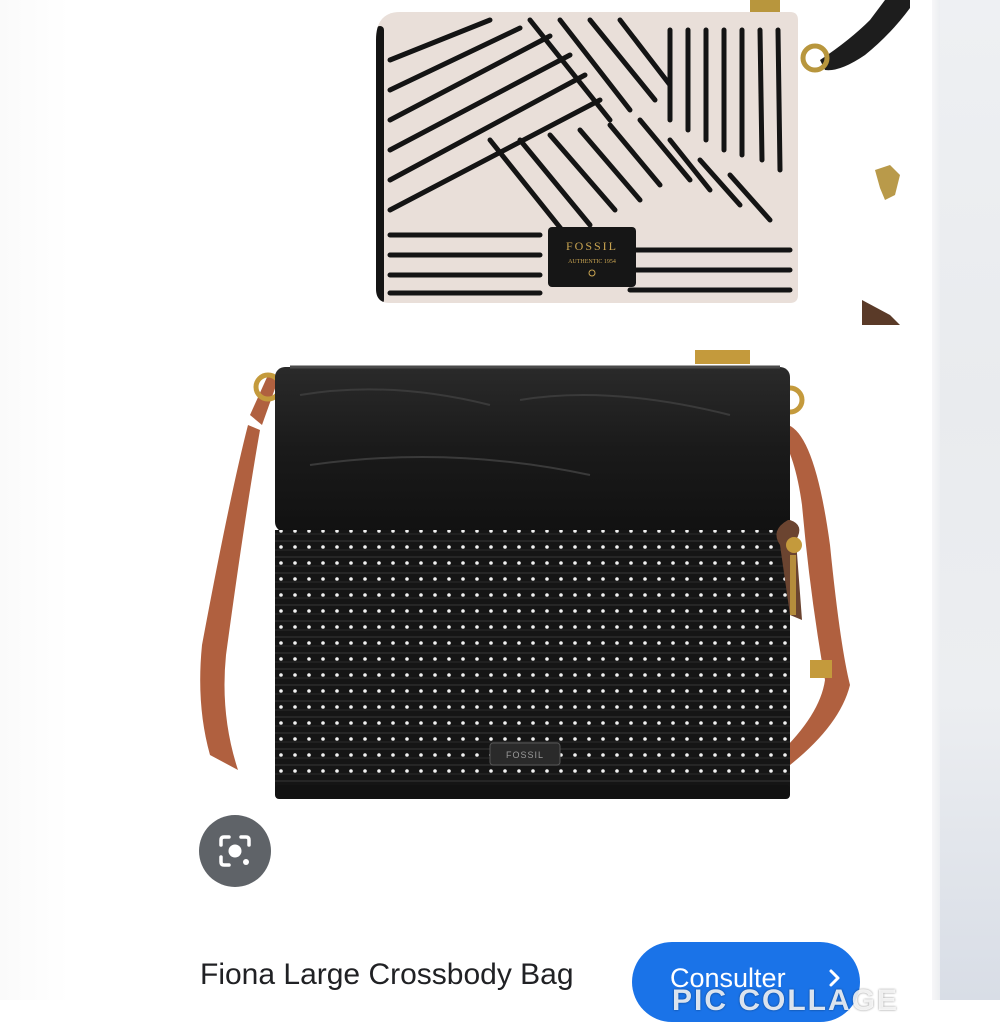  Describe the element at coordinates (387, 975) in the screenshot. I see `result-title: Fiona Large Crossbody Bag` at that location.